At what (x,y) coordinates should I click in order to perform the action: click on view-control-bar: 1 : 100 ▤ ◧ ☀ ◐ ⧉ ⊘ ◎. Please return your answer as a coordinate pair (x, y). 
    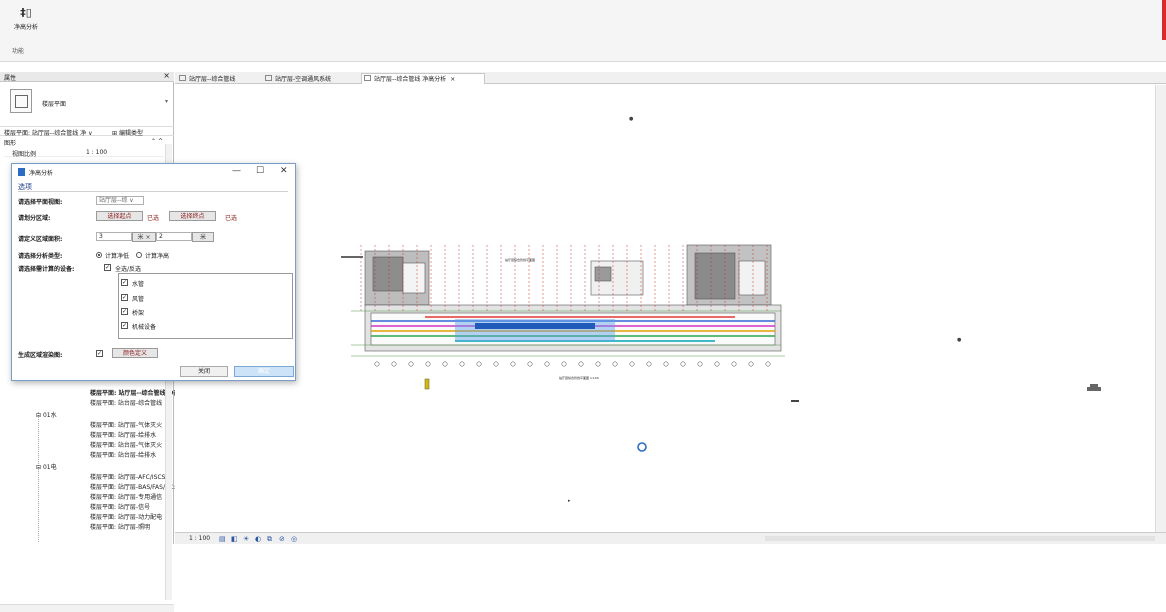
    Looking at the image, I should click on (670, 538).